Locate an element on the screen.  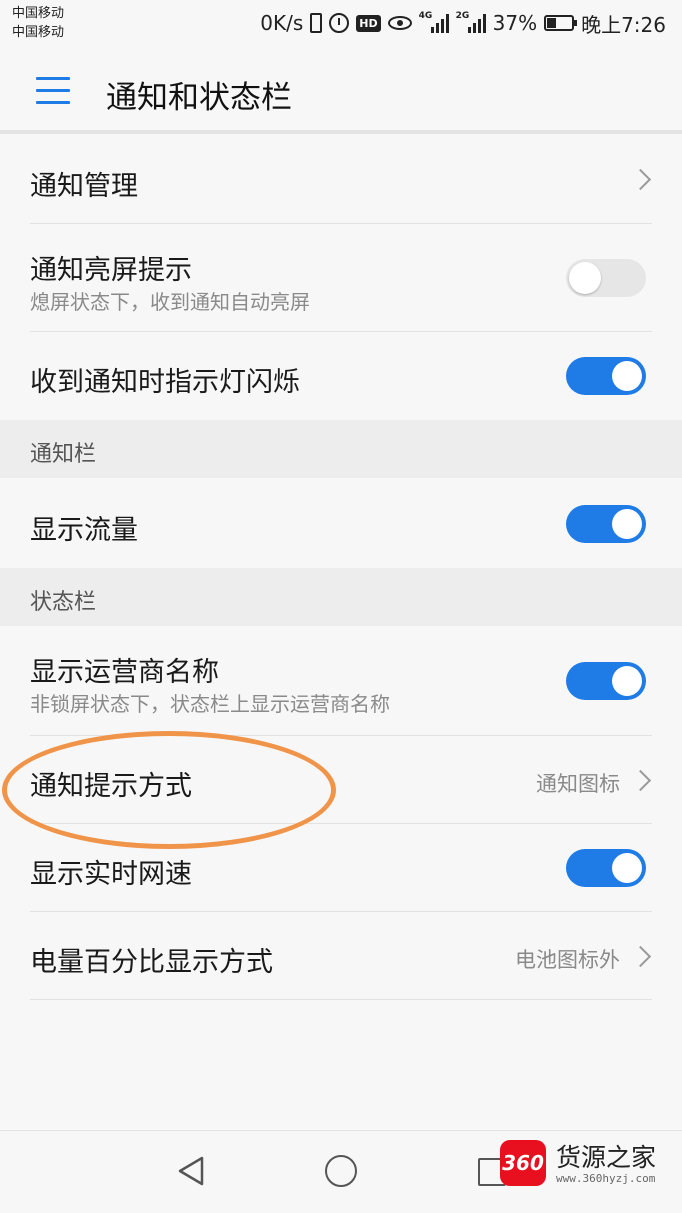
signal-4g-label: 4G is located at coordinates (425, 16).